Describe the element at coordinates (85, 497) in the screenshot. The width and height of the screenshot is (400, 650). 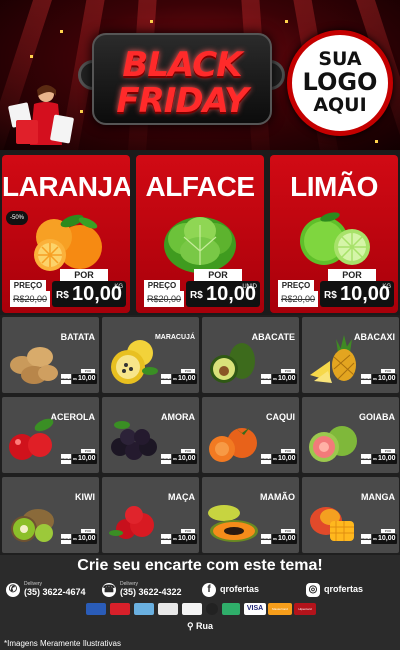
I see `product-name: KIWI` at that location.